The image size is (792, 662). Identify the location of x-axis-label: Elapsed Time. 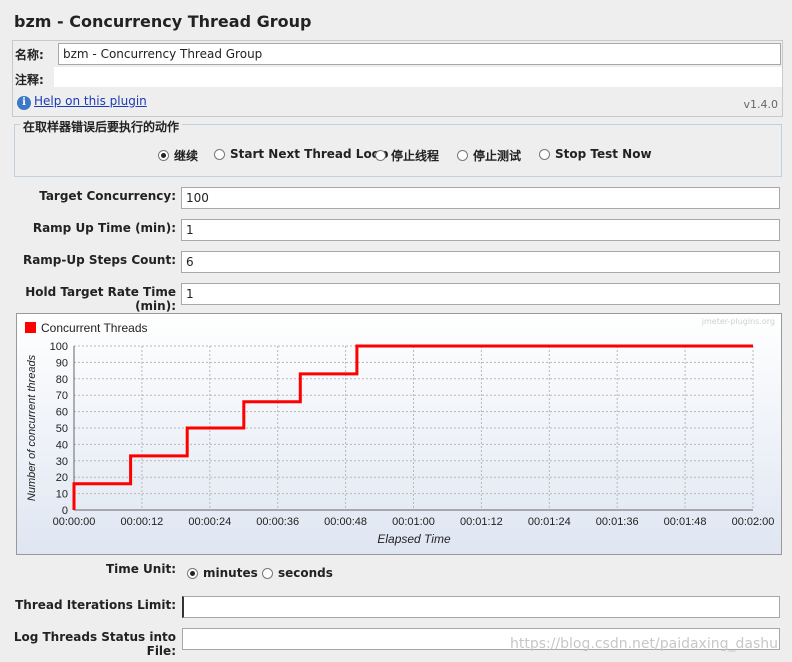
(414, 539).